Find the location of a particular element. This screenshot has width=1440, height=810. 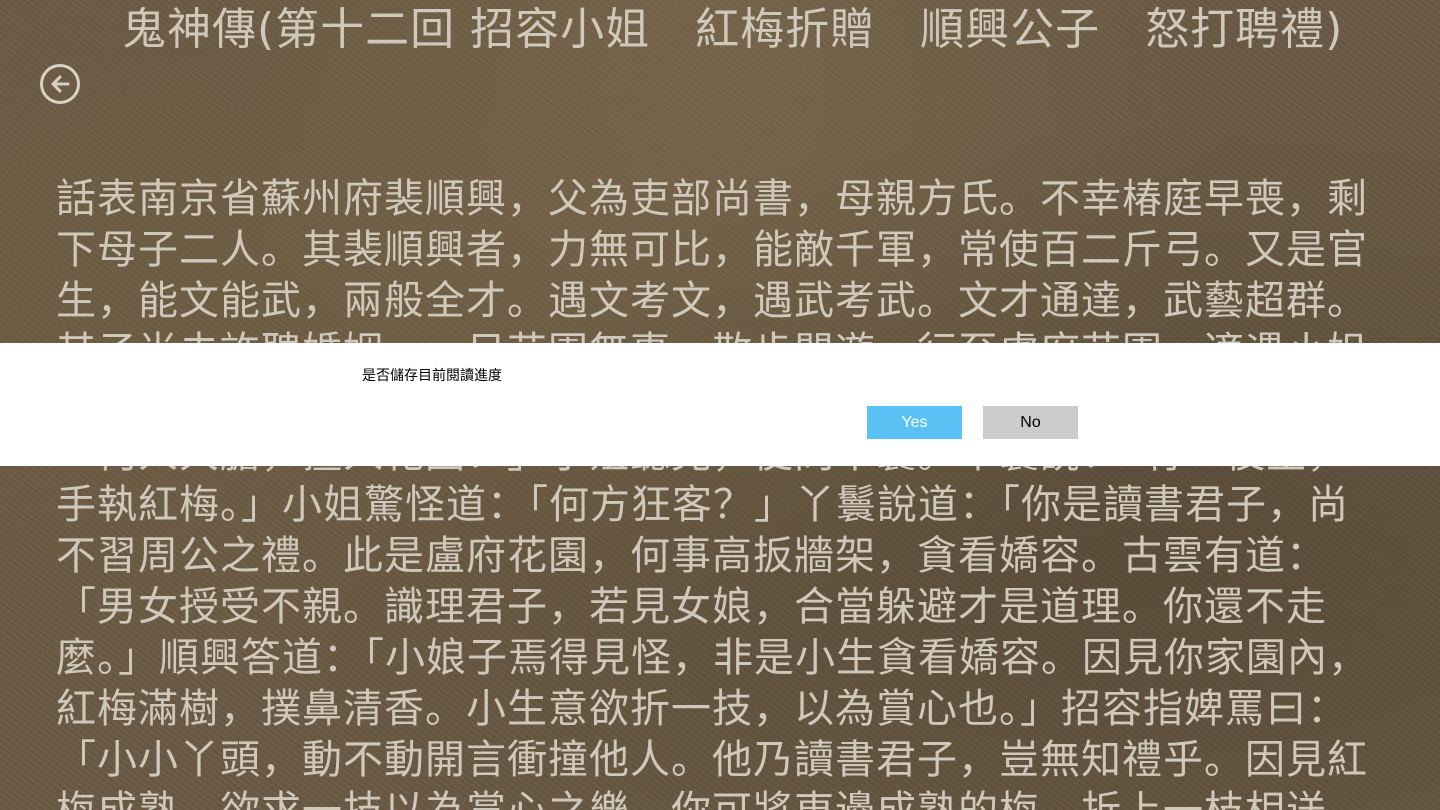

chapter-title: 鬼神傳(第十二回 招容小姐 紅梅折贈 順興公子 怒打聘禮) is located at coordinates (733, 29).